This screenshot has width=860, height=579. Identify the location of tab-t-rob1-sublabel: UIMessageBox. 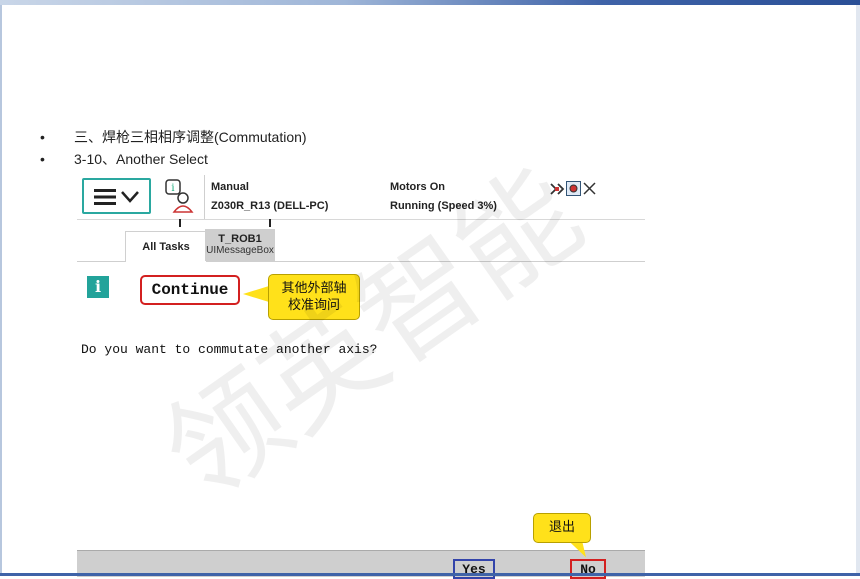
(240, 250).